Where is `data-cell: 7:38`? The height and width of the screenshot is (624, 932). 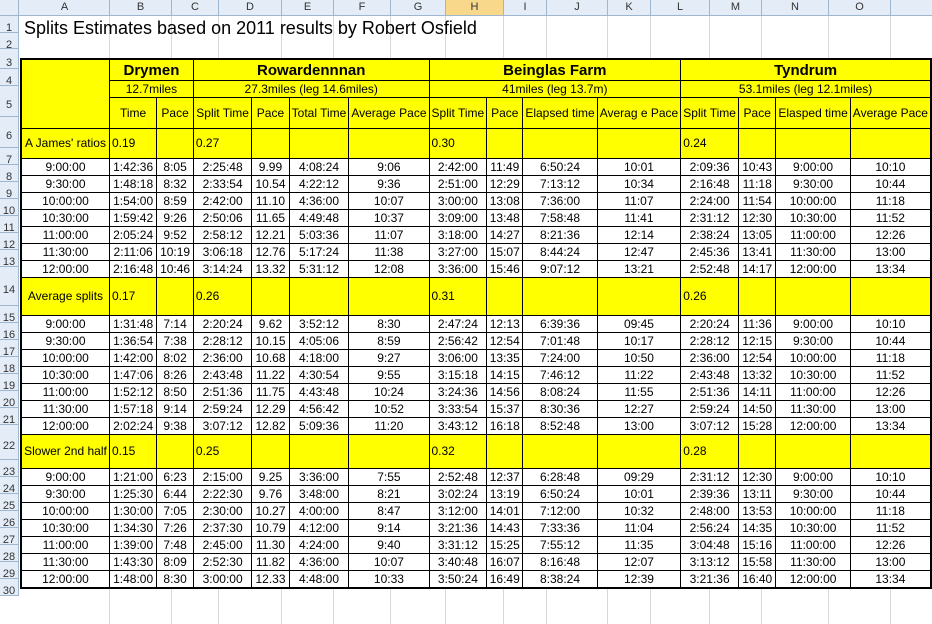
data-cell: 7:38 is located at coordinates (175, 341).